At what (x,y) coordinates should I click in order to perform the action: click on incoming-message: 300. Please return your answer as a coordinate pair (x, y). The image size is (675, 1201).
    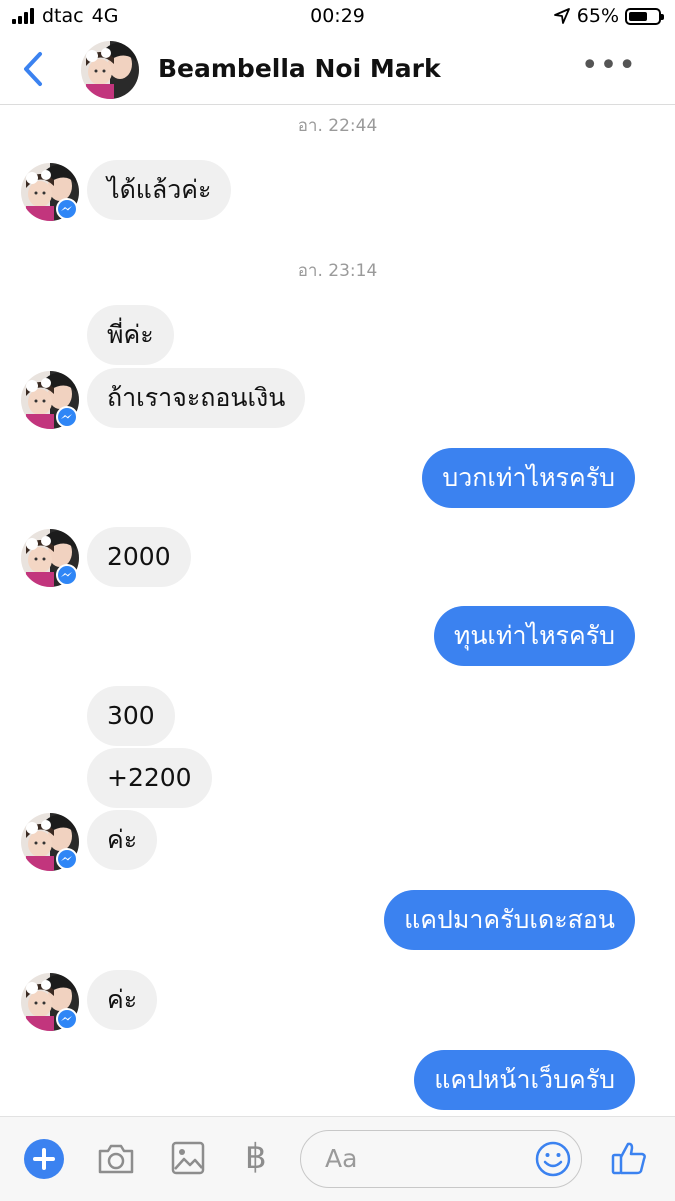
    Looking at the image, I should click on (131, 716).